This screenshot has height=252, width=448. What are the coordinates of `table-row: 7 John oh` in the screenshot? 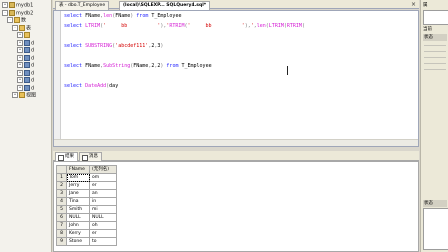 It's located at (86, 225).